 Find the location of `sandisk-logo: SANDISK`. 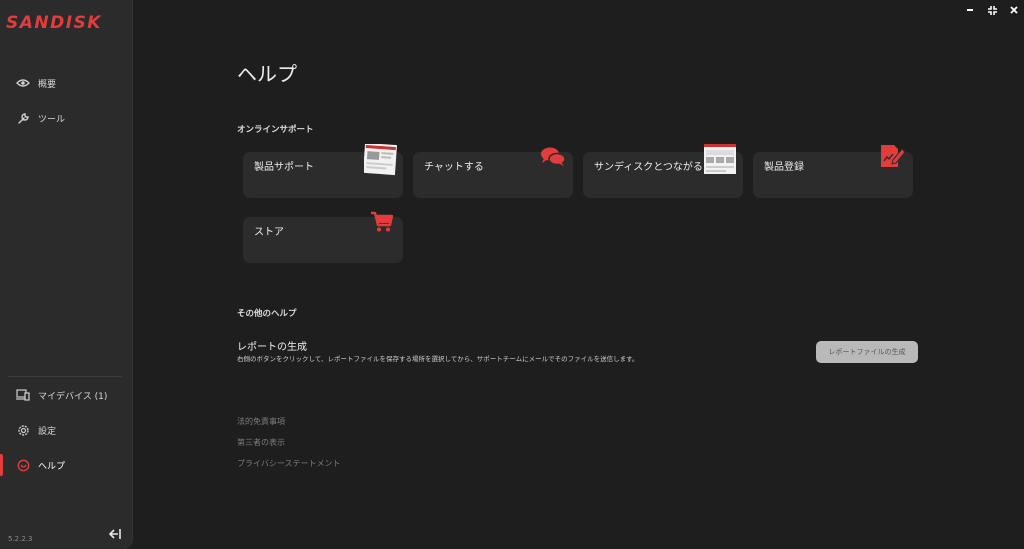

sandisk-logo: SANDISK is located at coordinates (54, 22).